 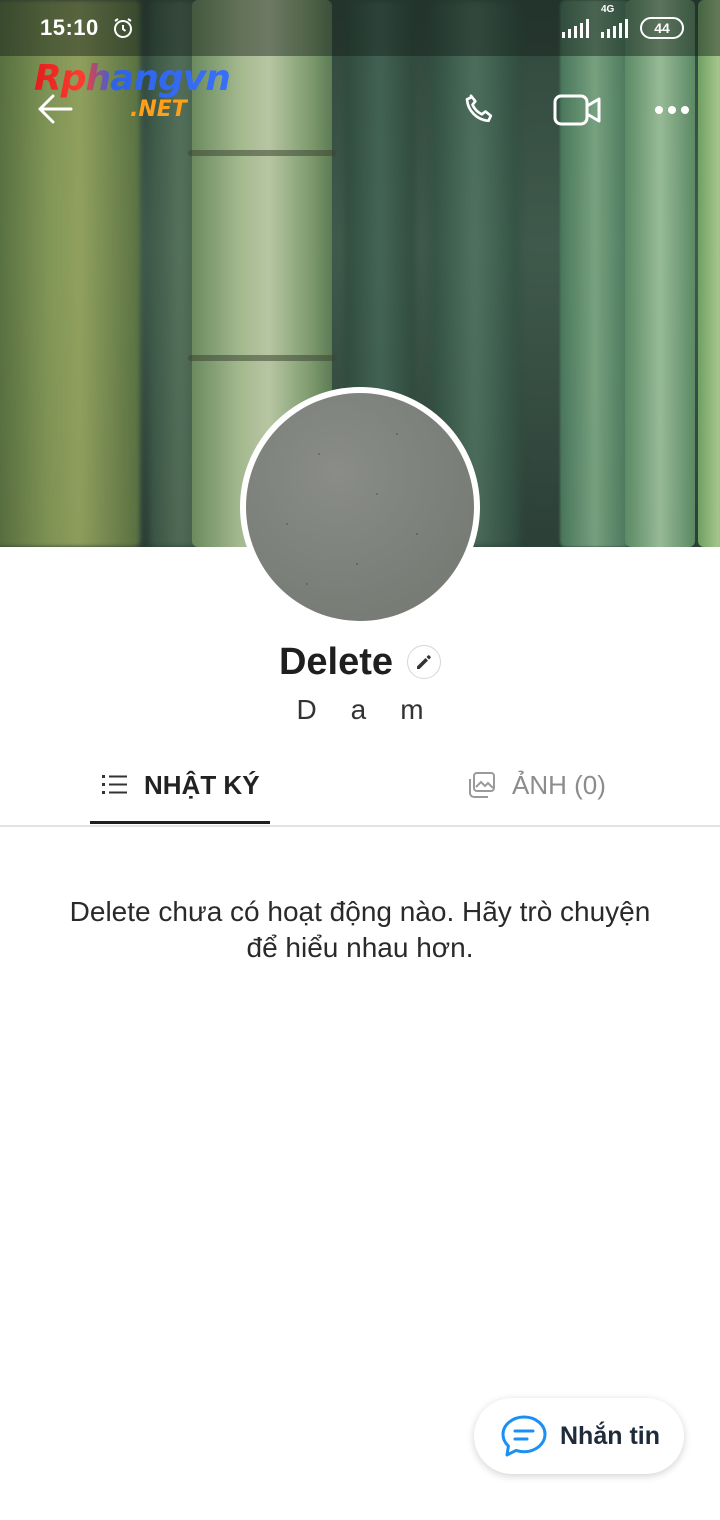 I want to click on more-options-icon, so click(x=672, y=110).